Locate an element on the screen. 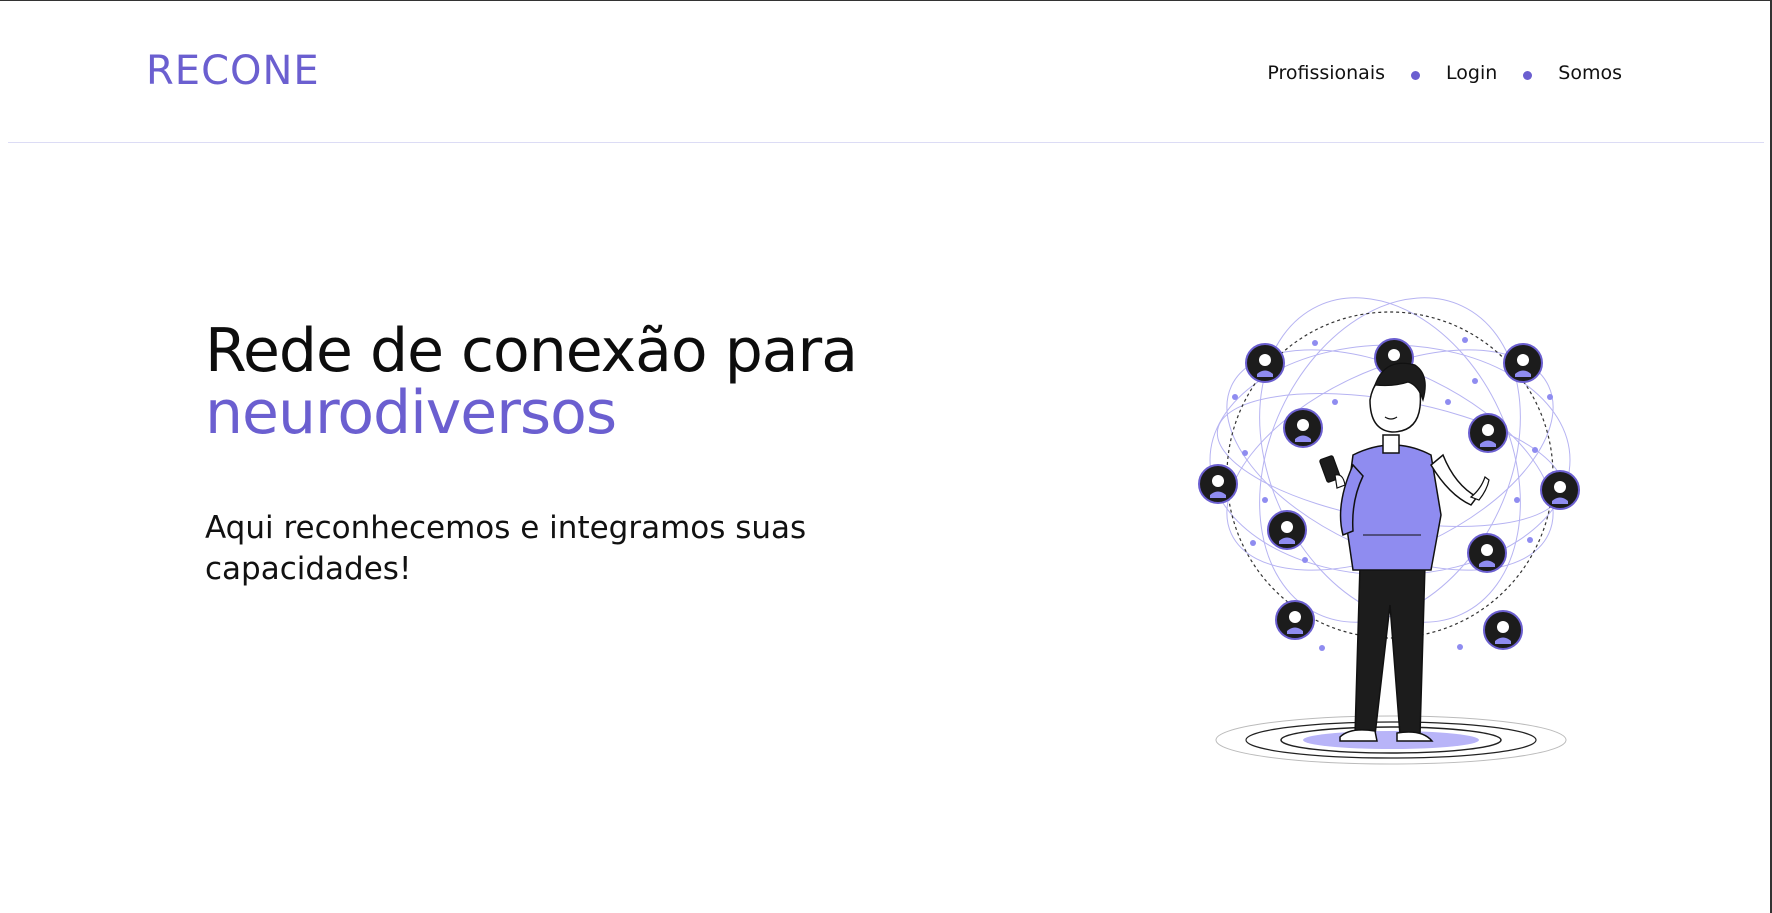 The height and width of the screenshot is (913, 1772). header-divider is located at coordinates (886, 142).